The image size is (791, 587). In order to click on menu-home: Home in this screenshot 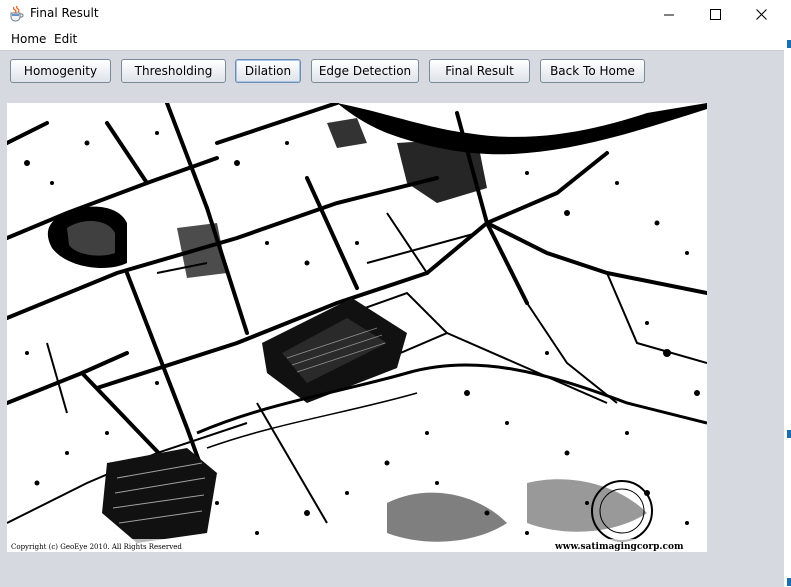, I will do `click(28, 39)`.